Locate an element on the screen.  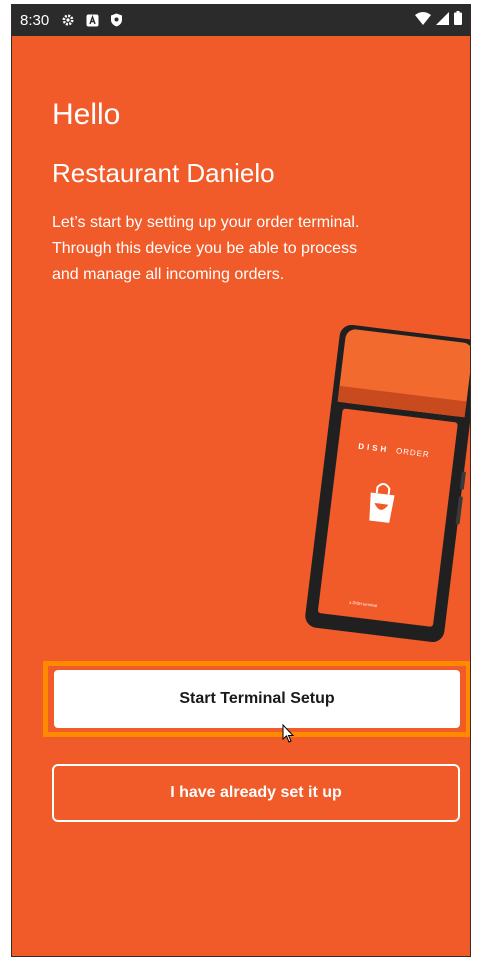
mouse-cursor-icon is located at coordinates (288, 733).